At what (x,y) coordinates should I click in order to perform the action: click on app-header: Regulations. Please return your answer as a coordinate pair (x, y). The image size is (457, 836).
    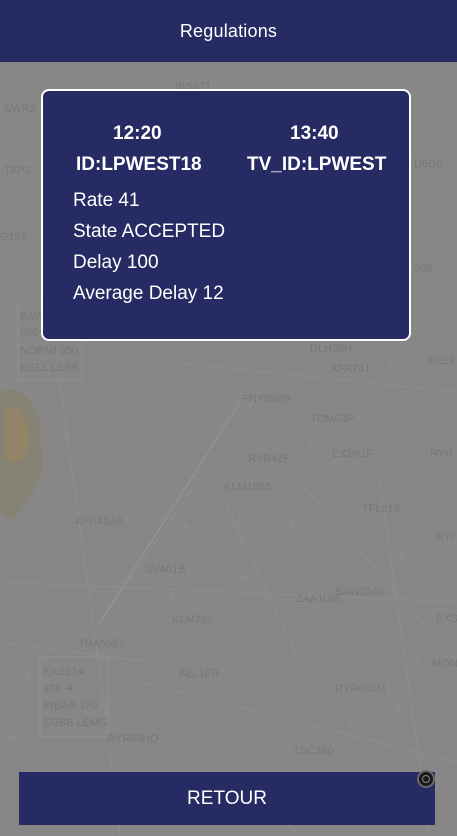
    Looking at the image, I should click on (228, 31).